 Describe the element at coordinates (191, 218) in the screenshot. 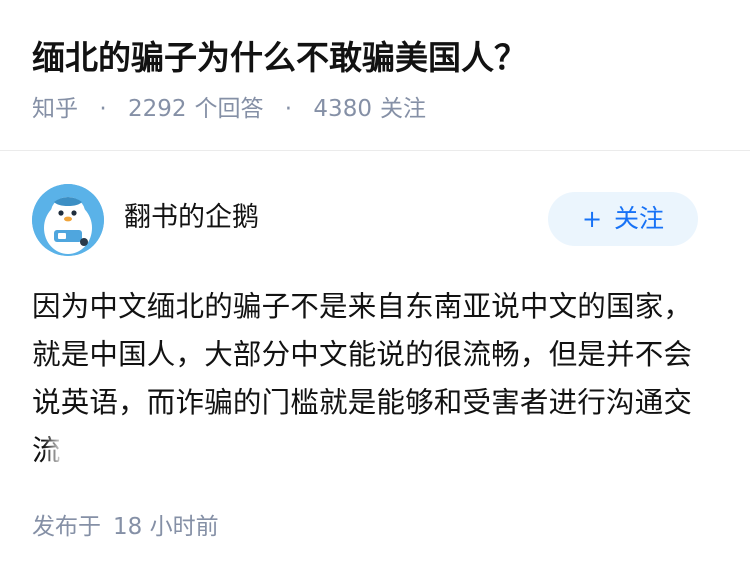

I see `author-name: 翻书的企鹅` at that location.